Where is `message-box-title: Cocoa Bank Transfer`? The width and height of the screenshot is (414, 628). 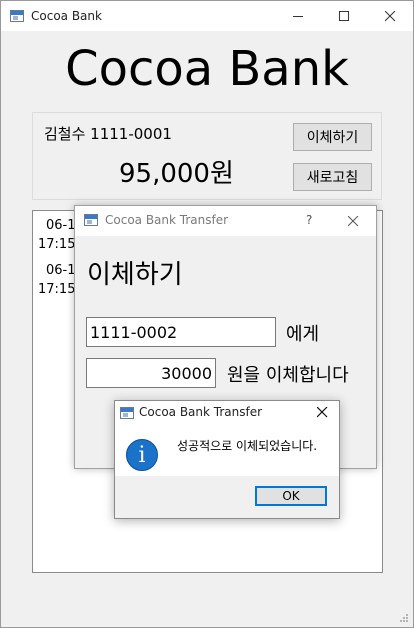
message-box-title: Cocoa Bank Transfer is located at coordinates (201, 412).